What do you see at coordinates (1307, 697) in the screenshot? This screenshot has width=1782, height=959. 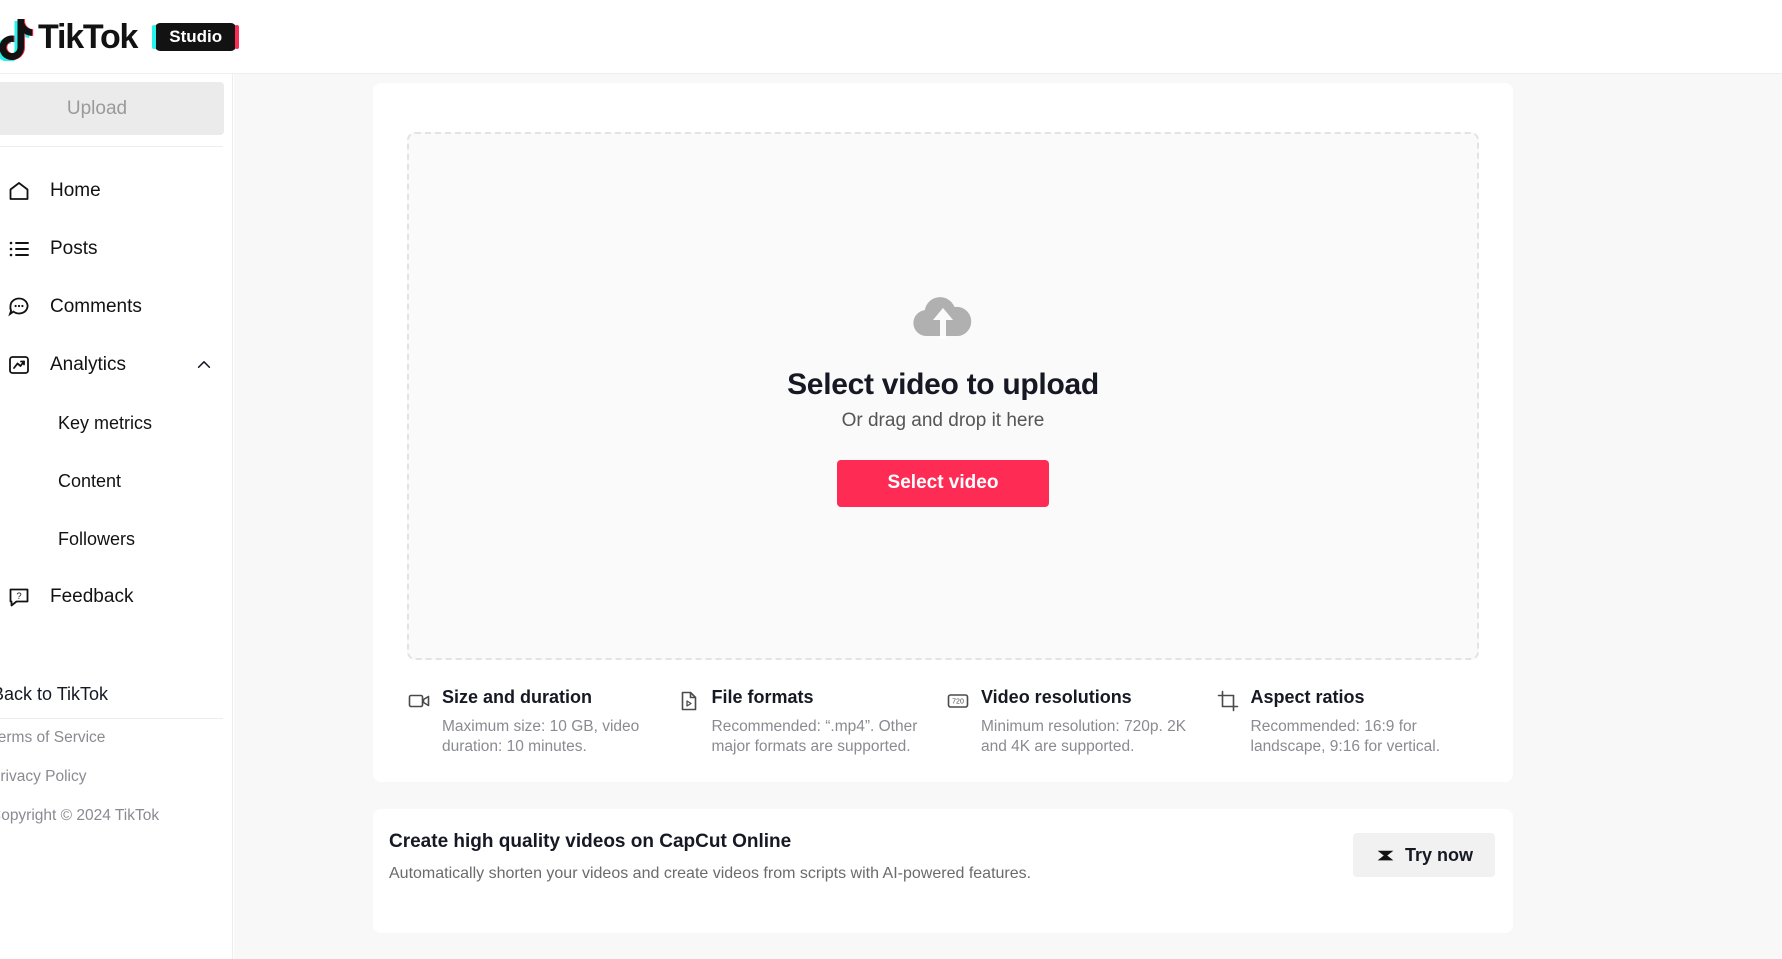 I see `info-title: Aspect ratios` at bounding box center [1307, 697].